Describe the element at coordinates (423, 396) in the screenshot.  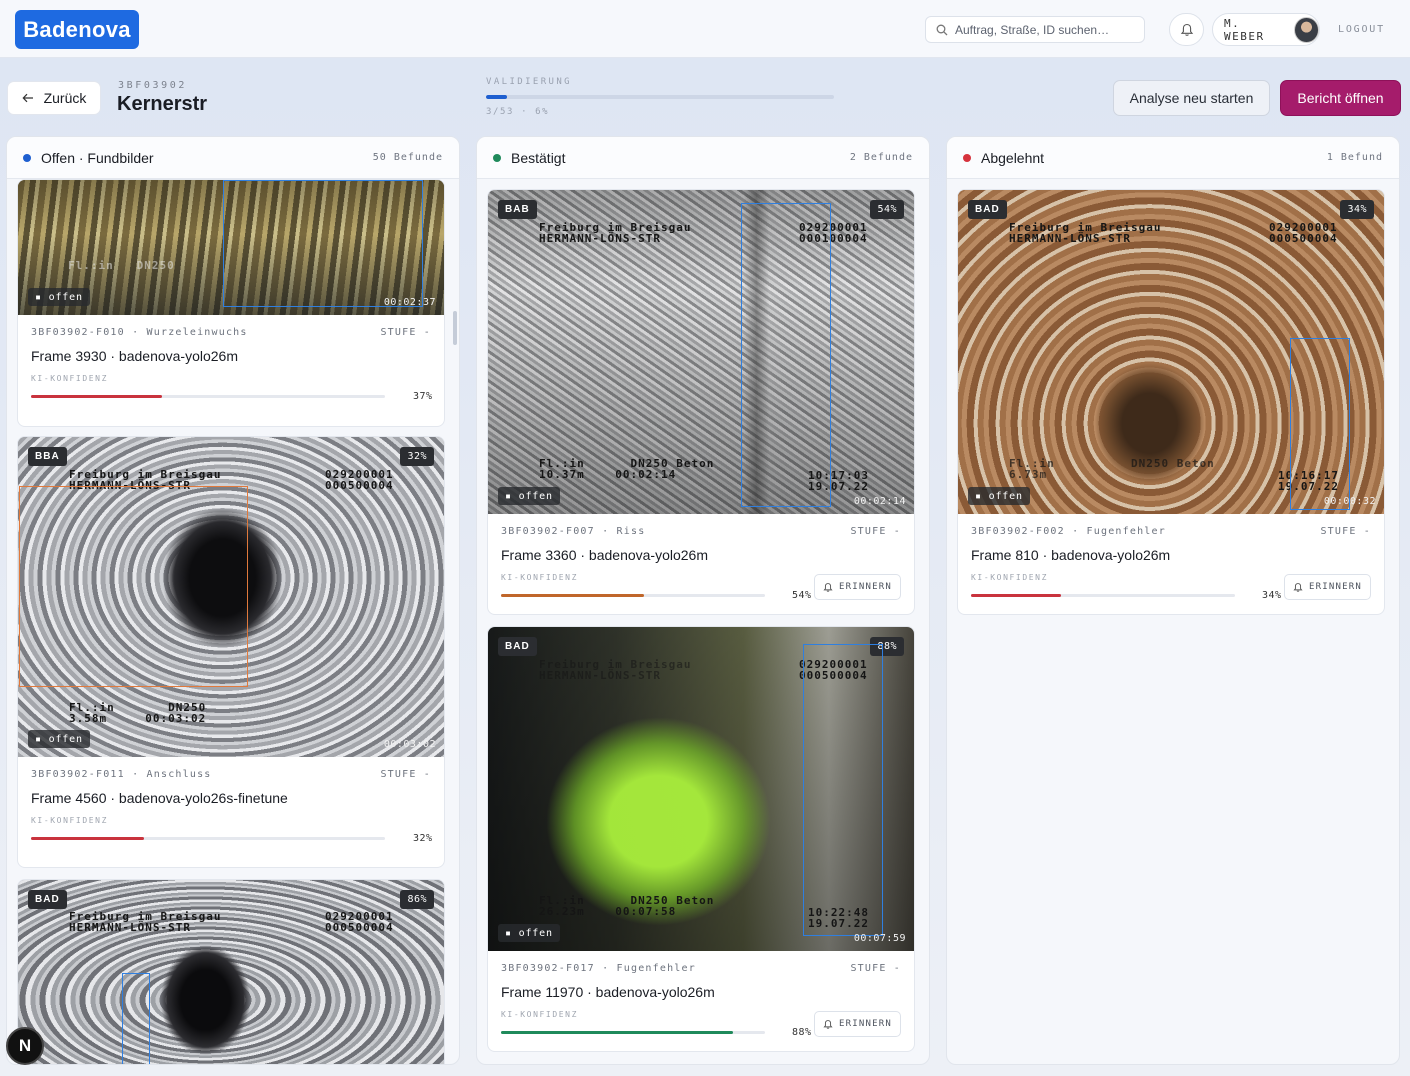
I see `confidence-value: 37%` at that location.